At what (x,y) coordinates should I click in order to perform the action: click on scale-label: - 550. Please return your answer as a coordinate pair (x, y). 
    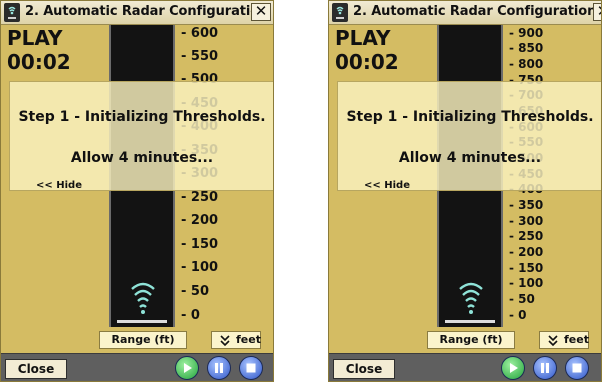
    Looking at the image, I should click on (200, 56).